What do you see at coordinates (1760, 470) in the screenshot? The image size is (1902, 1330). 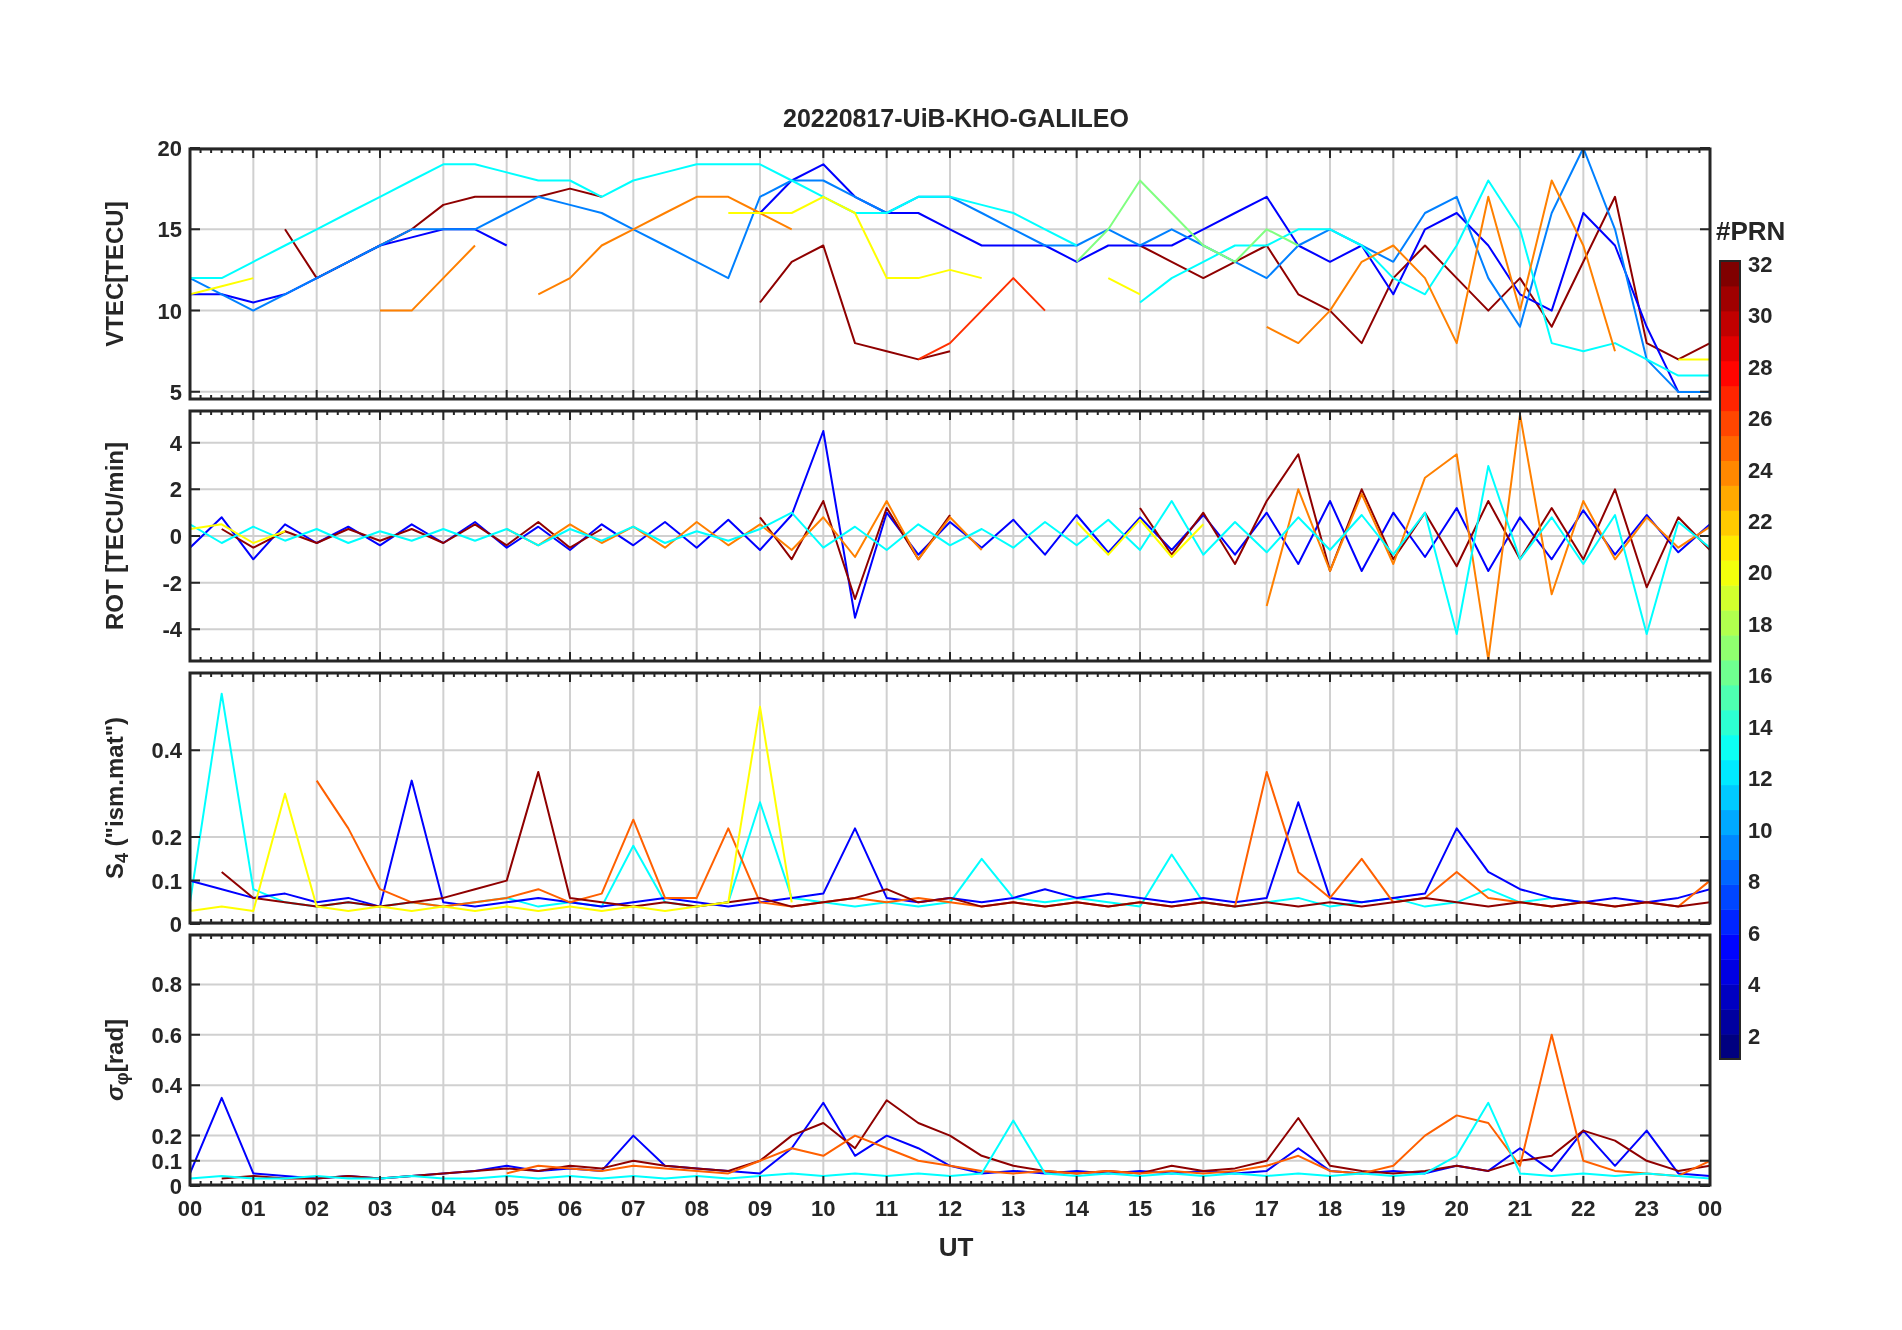 I see `tick-label: 24` at bounding box center [1760, 470].